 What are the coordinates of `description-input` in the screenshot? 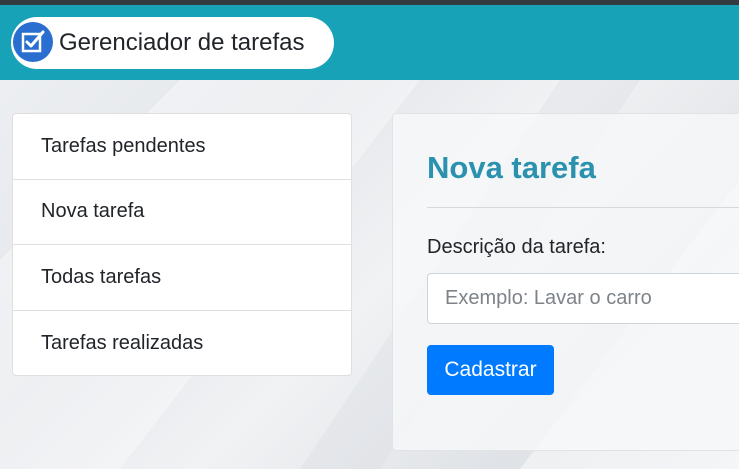 It's located at (583, 298).